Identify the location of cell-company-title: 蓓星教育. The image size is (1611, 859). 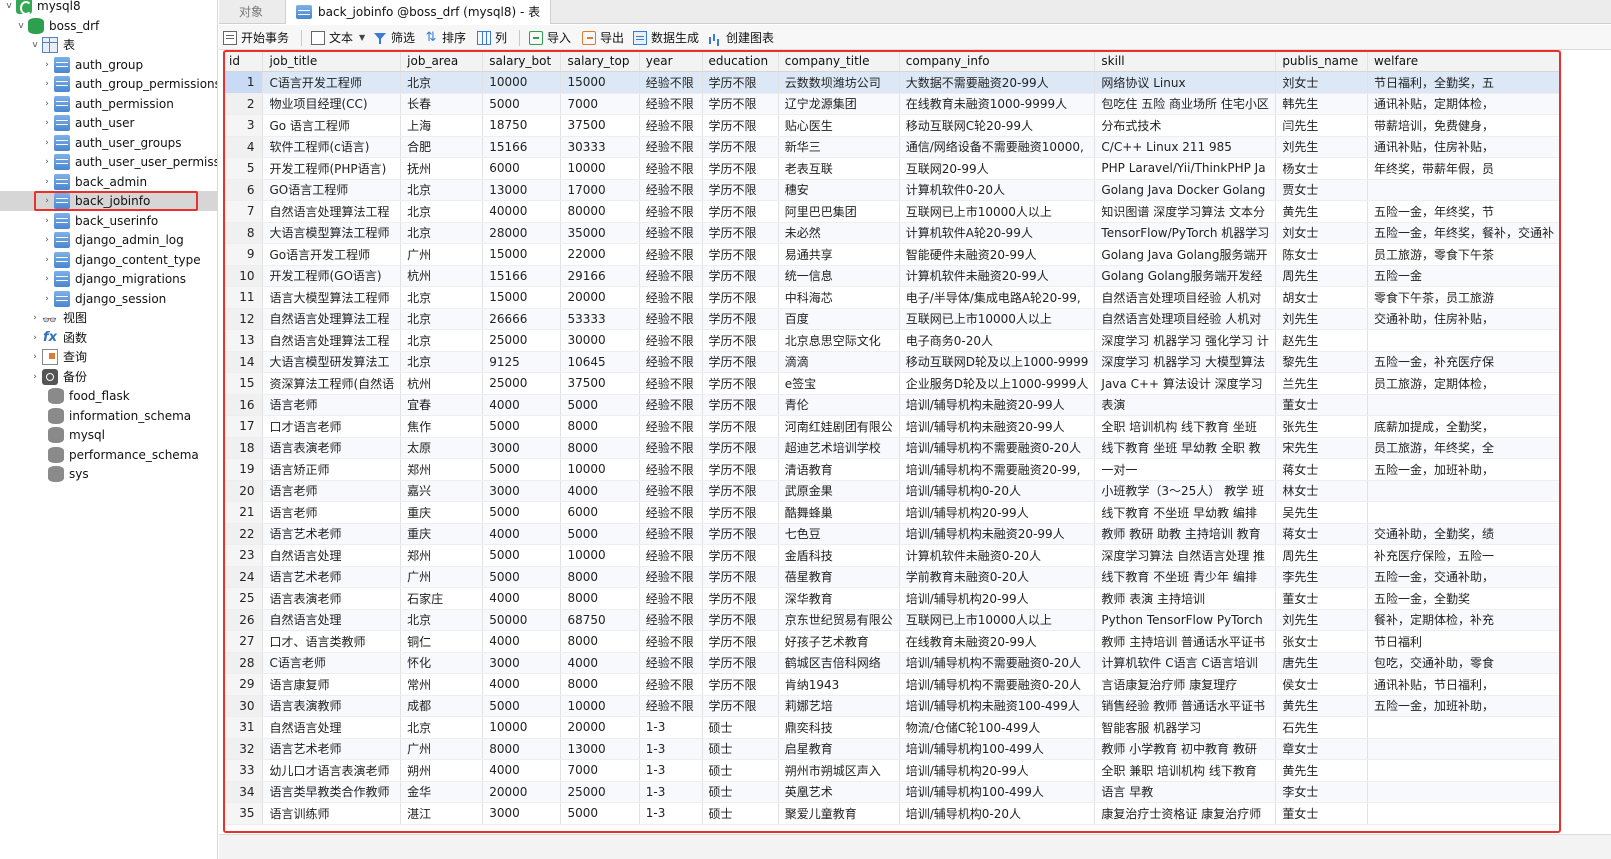
(839, 577).